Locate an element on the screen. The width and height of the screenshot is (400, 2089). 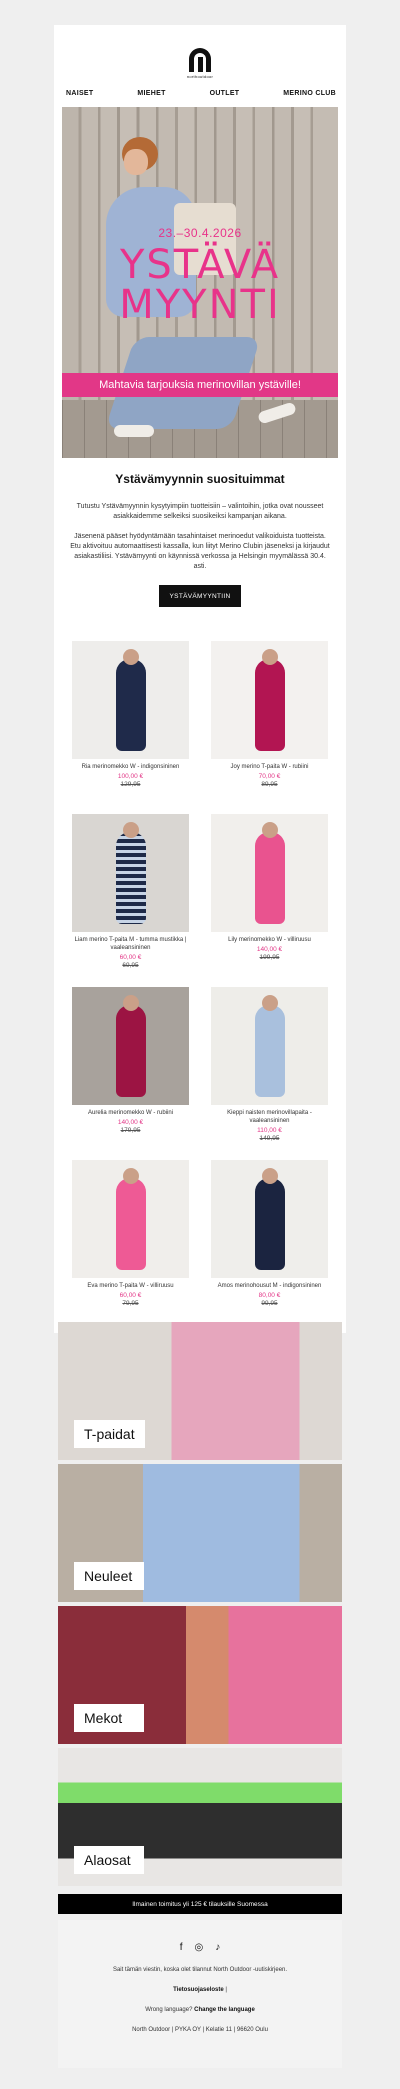
hero-title-line1: YSTÄVÄ is located at coordinates (200, 265).